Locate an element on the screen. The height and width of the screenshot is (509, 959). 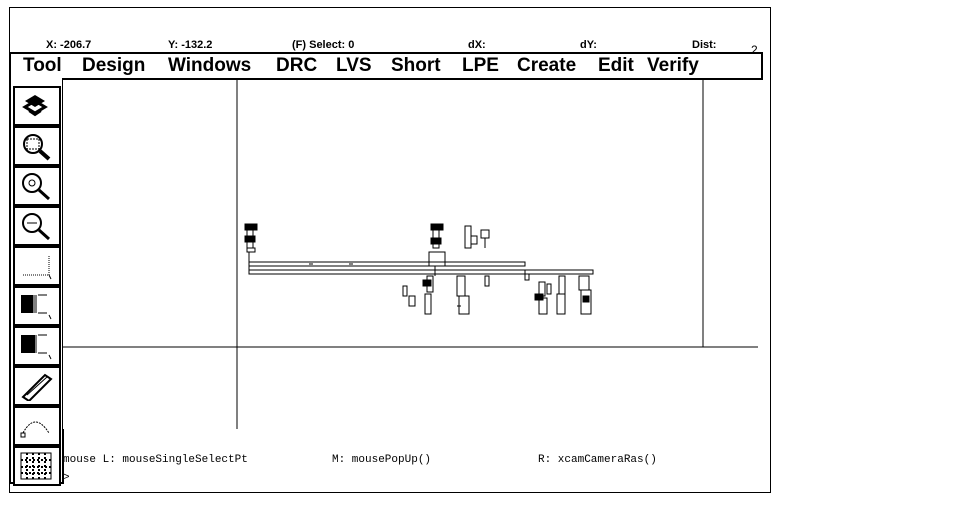
menu-short: Short is located at coordinates (416, 66).